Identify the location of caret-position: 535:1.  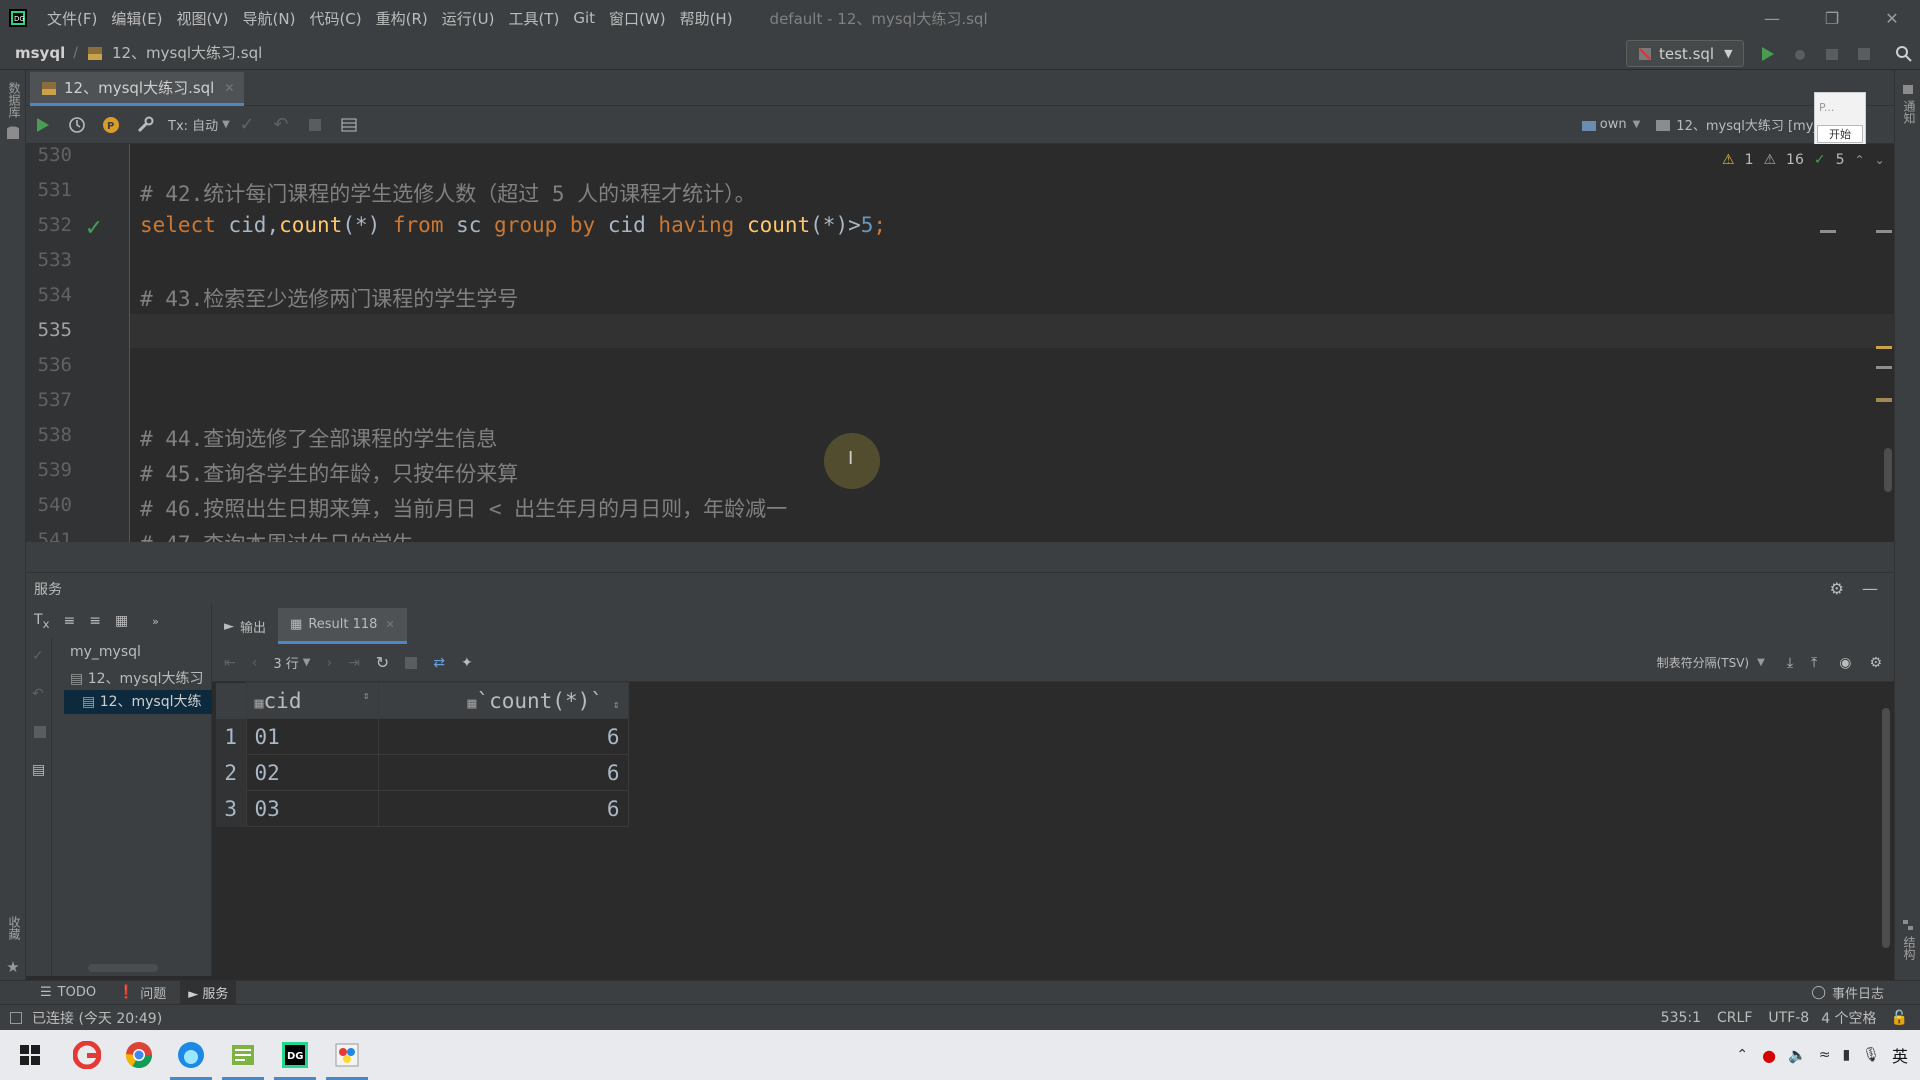
(1681, 1018).